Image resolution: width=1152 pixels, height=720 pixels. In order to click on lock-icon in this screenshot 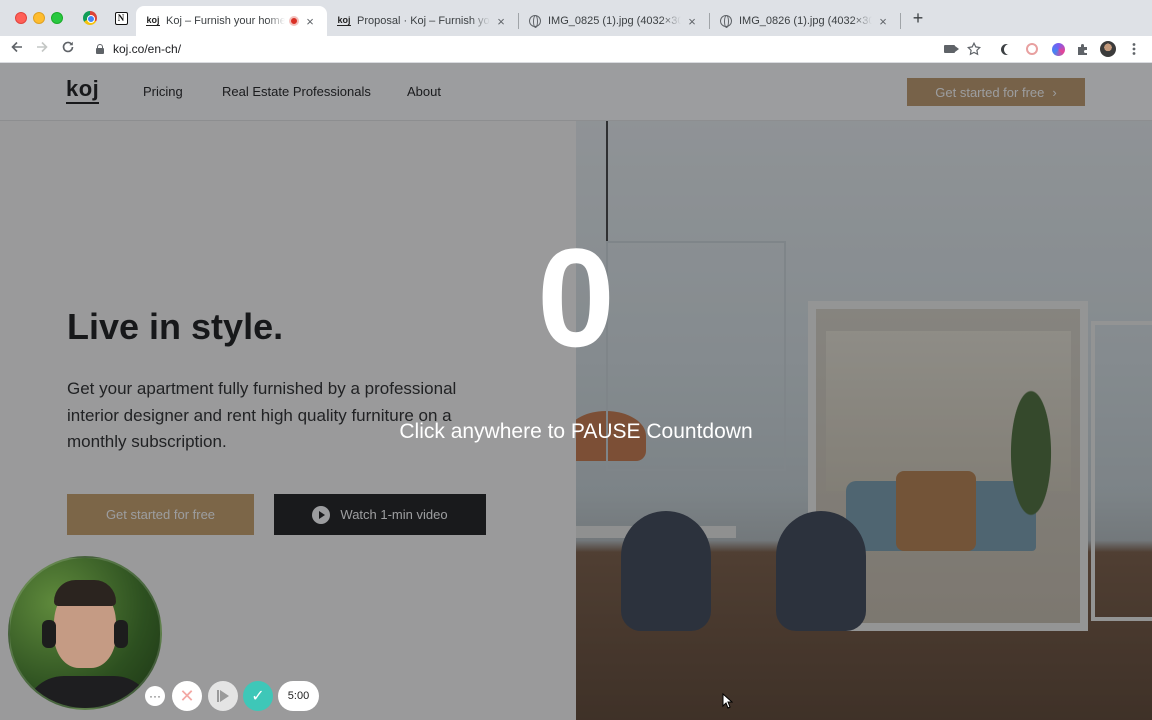, I will do `click(100, 49)`.